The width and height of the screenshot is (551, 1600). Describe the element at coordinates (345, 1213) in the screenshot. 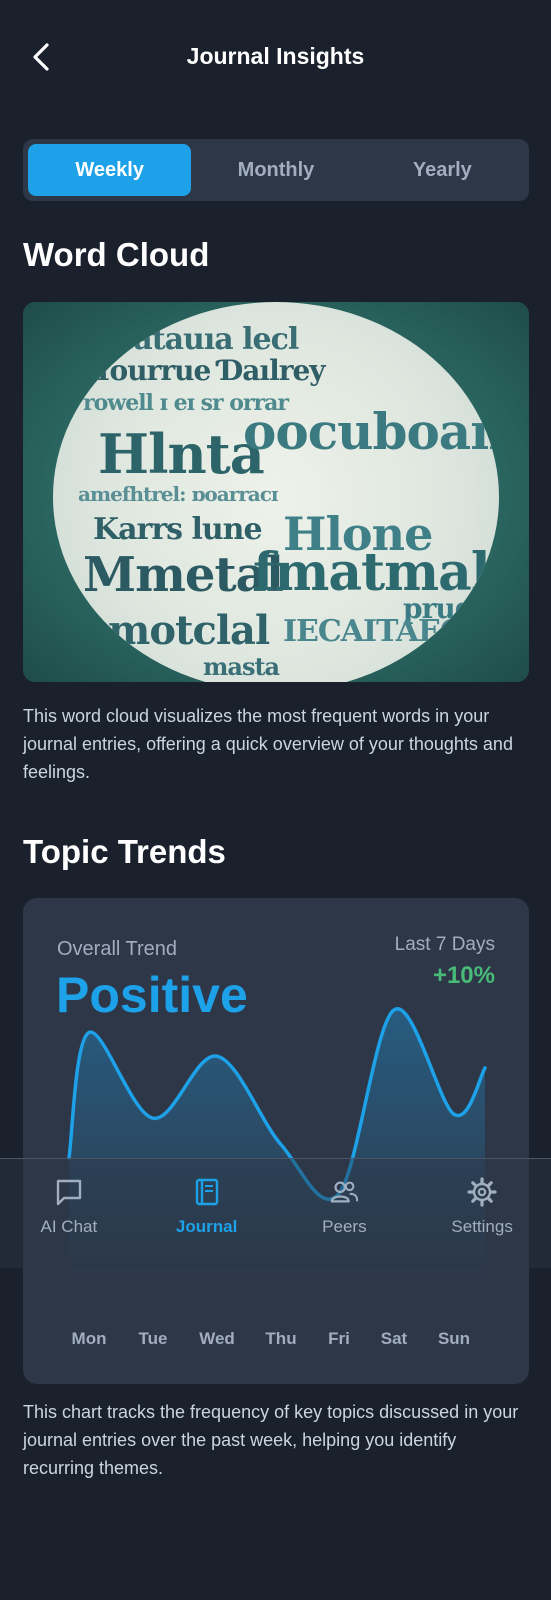

I see `nav-item-peers: Peers` at that location.